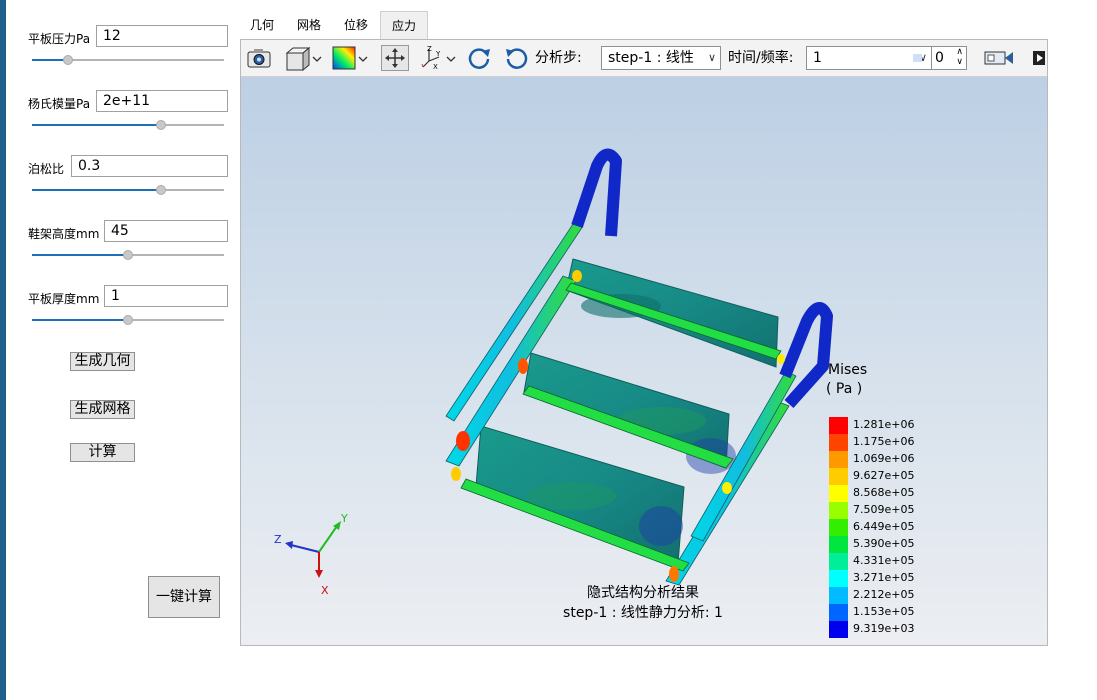  Describe the element at coordinates (884, 424) in the screenshot. I see `legend-value: 1.281e+06` at that location.